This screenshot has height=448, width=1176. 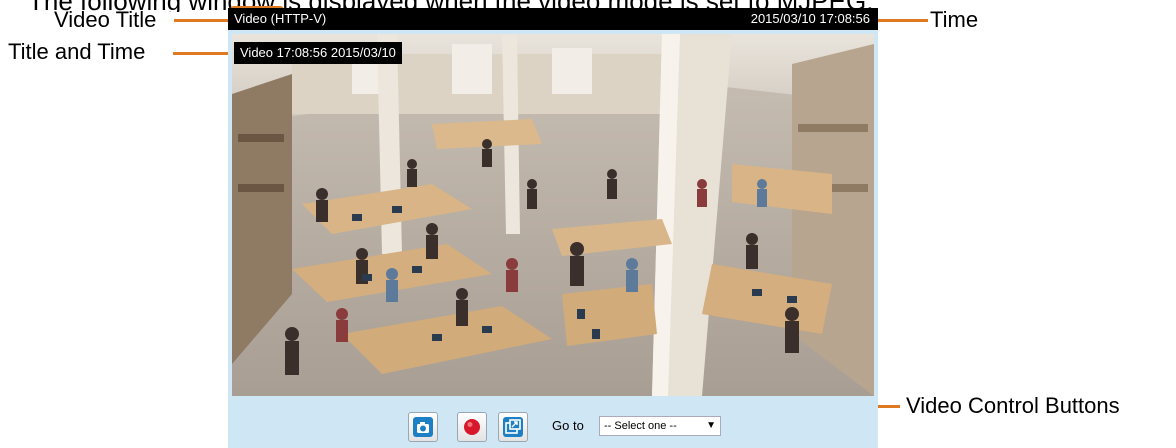 What do you see at coordinates (568, 425) in the screenshot?
I see `goto-label: Go to` at bounding box center [568, 425].